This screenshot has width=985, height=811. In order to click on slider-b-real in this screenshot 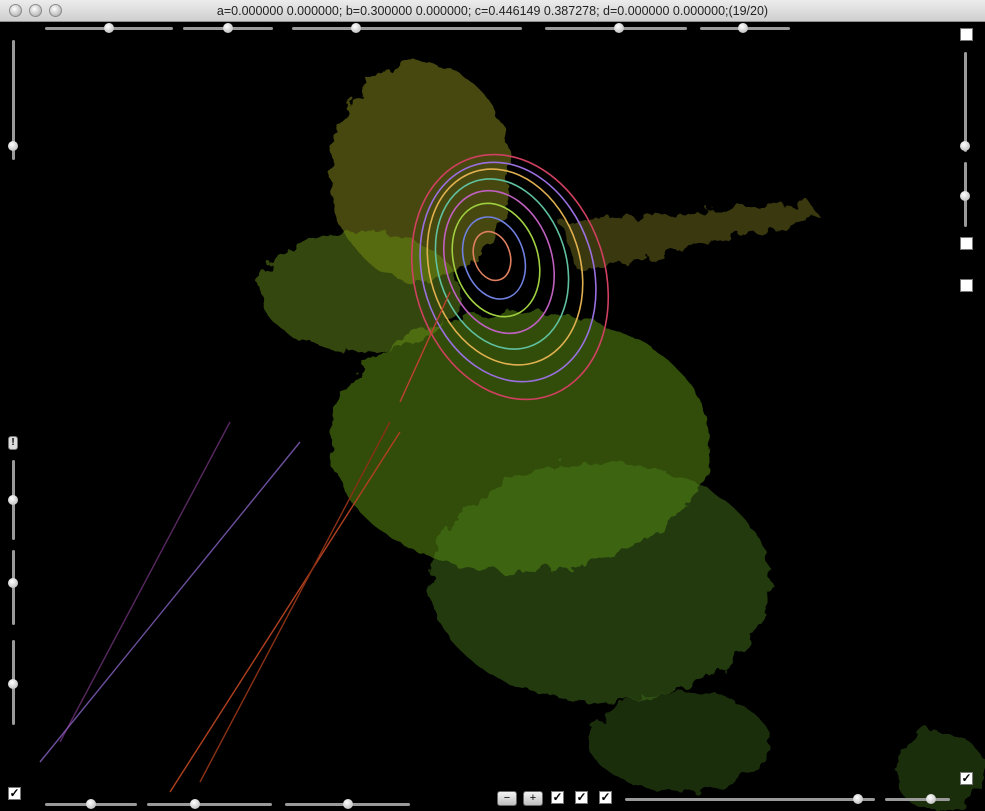, I will do `click(407, 28)`.